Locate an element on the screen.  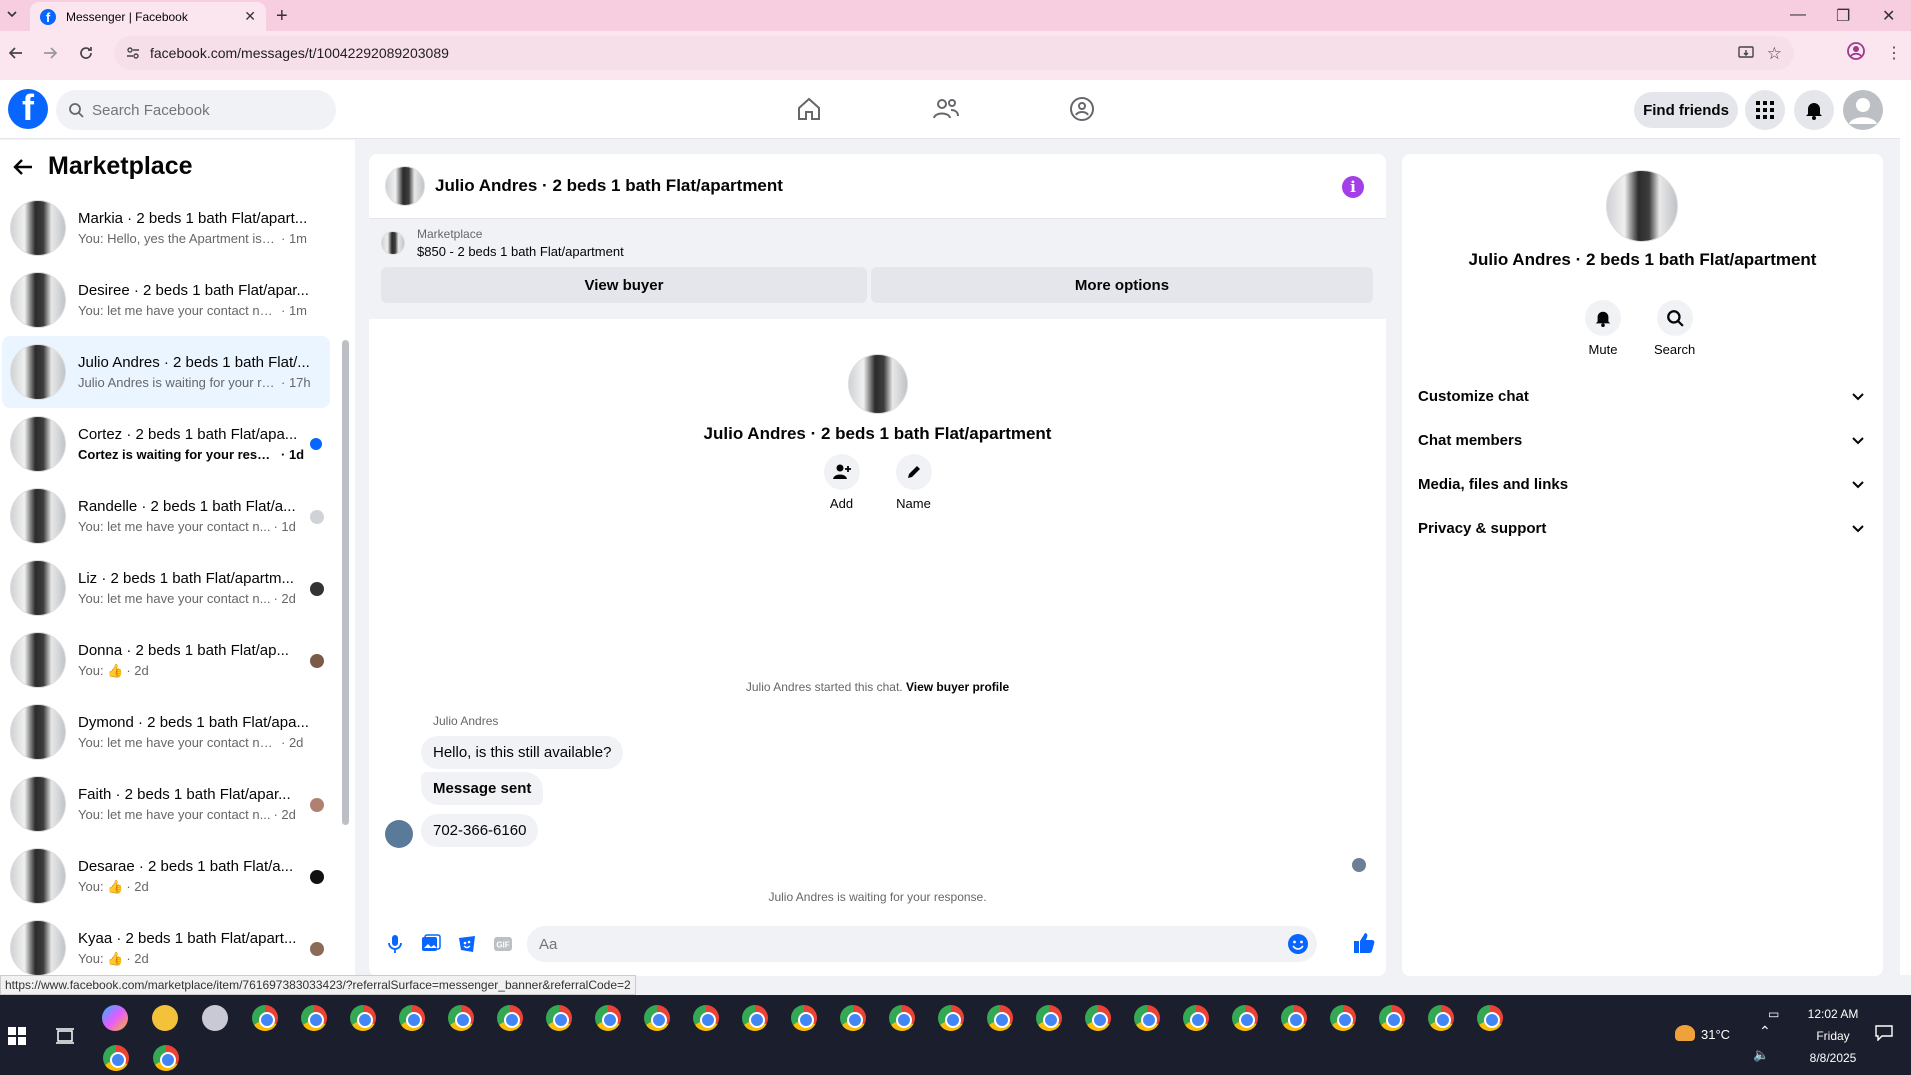
notifications-button is located at coordinates (1814, 110).